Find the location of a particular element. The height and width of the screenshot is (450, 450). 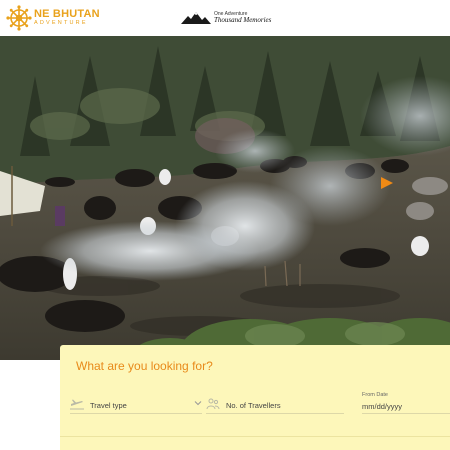

logo-sub-text: ADVENTURE is located at coordinates (61, 23).